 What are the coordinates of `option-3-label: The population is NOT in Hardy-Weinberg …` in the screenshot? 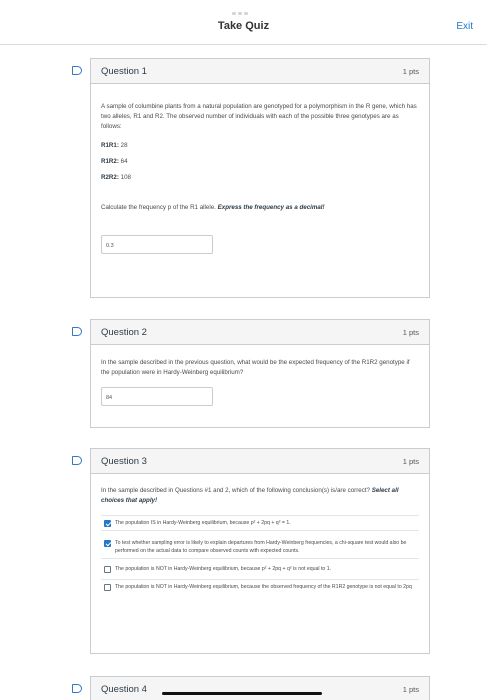 It's located at (223, 569).